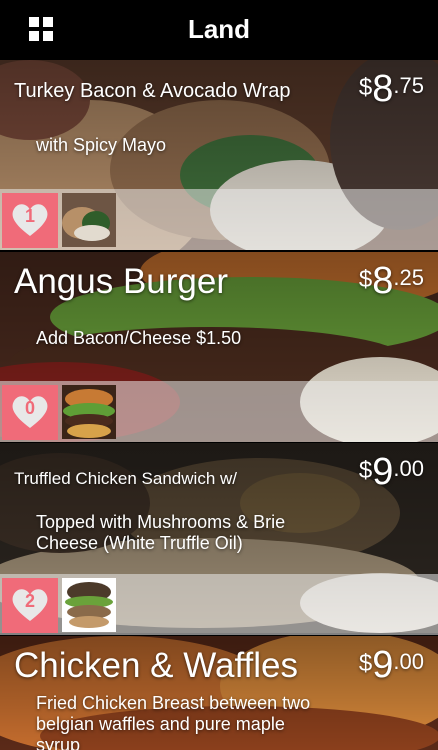 Image resolution: width=438 pixels, height=750 pixels. Describe the element at coordinates (29, 216) in the screenshot. I see `like-count: 1` at that location.